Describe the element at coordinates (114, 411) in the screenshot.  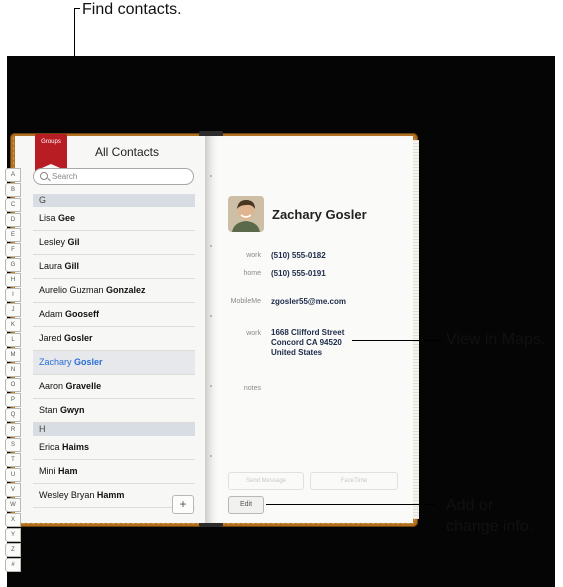
I see `contact-row: Stan Gwyn` at that location.